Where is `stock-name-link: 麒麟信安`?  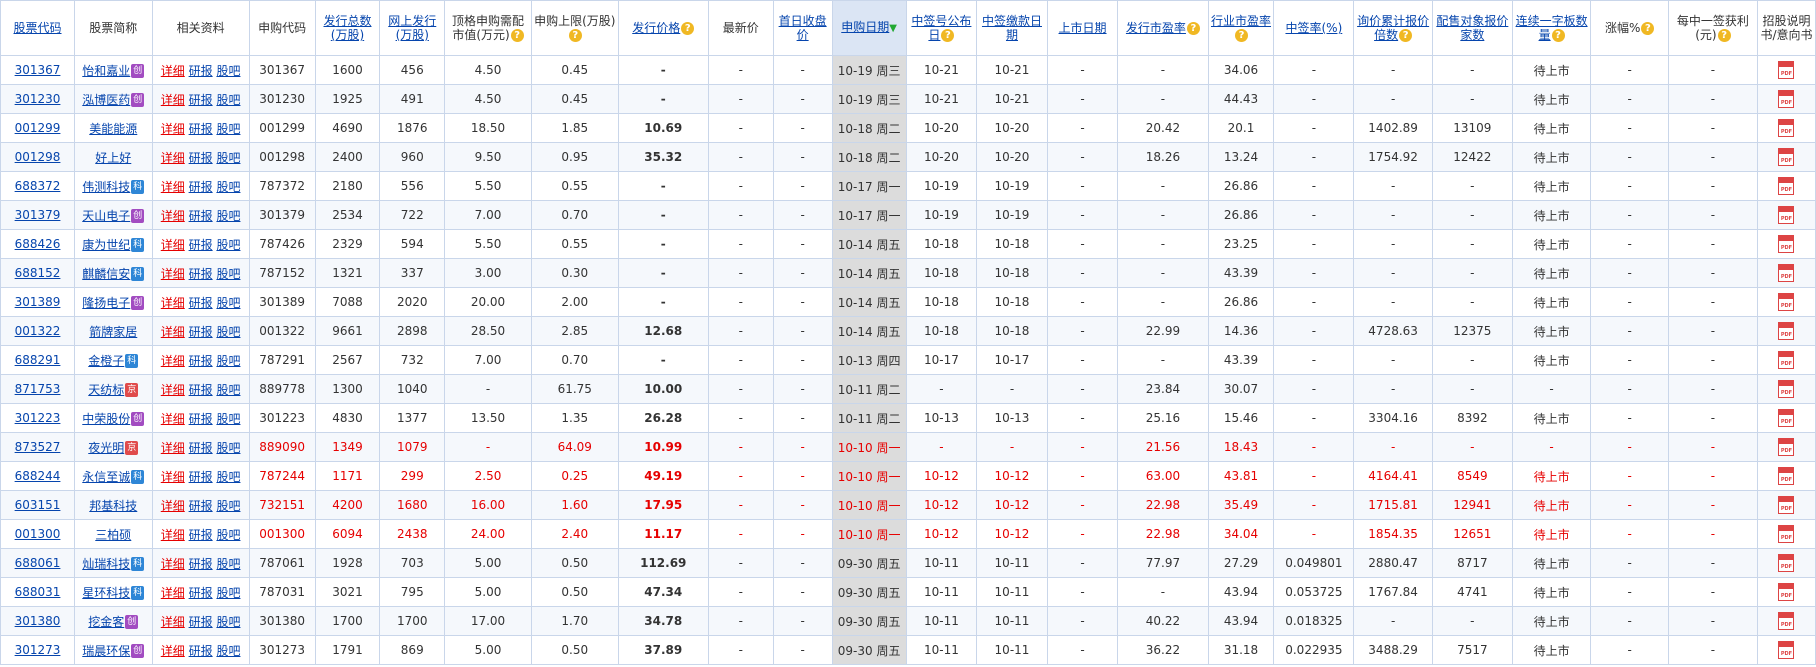 stock-name-link: 麒麟信安 is located at coordinates (106, 274).